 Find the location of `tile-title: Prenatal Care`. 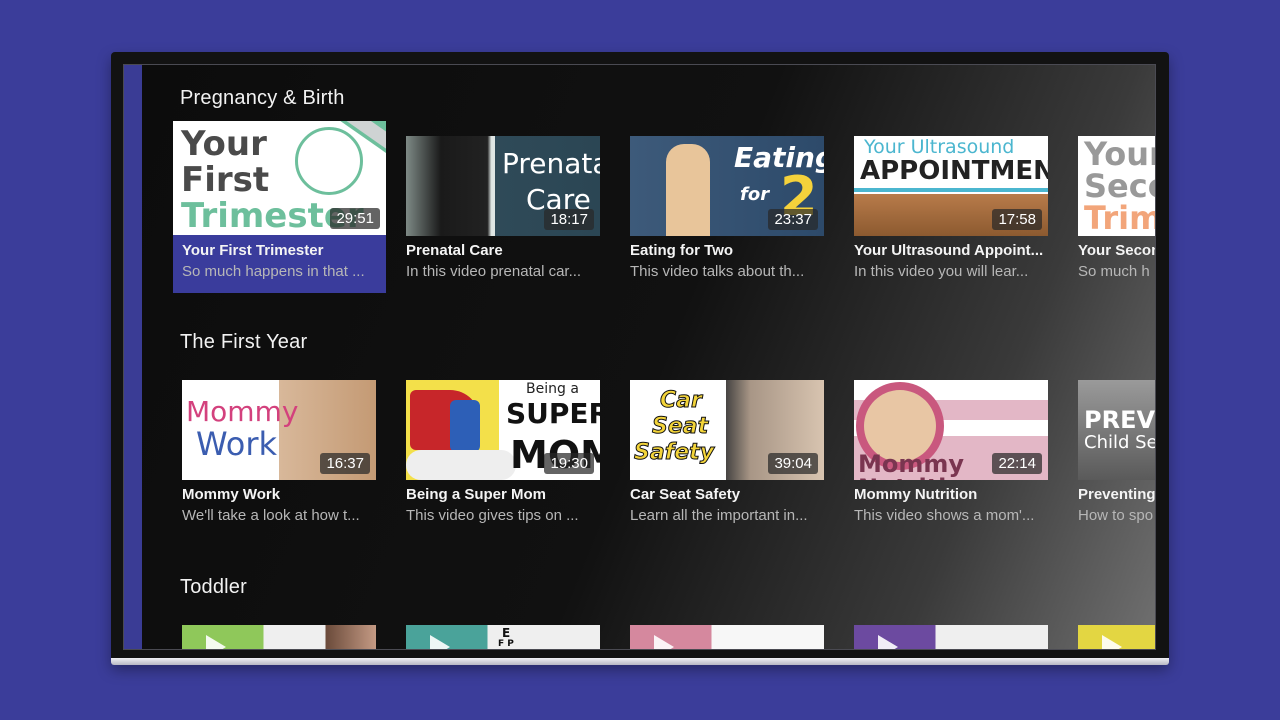

tile-title: Prenatal Care is located at coordinates (454, 250).